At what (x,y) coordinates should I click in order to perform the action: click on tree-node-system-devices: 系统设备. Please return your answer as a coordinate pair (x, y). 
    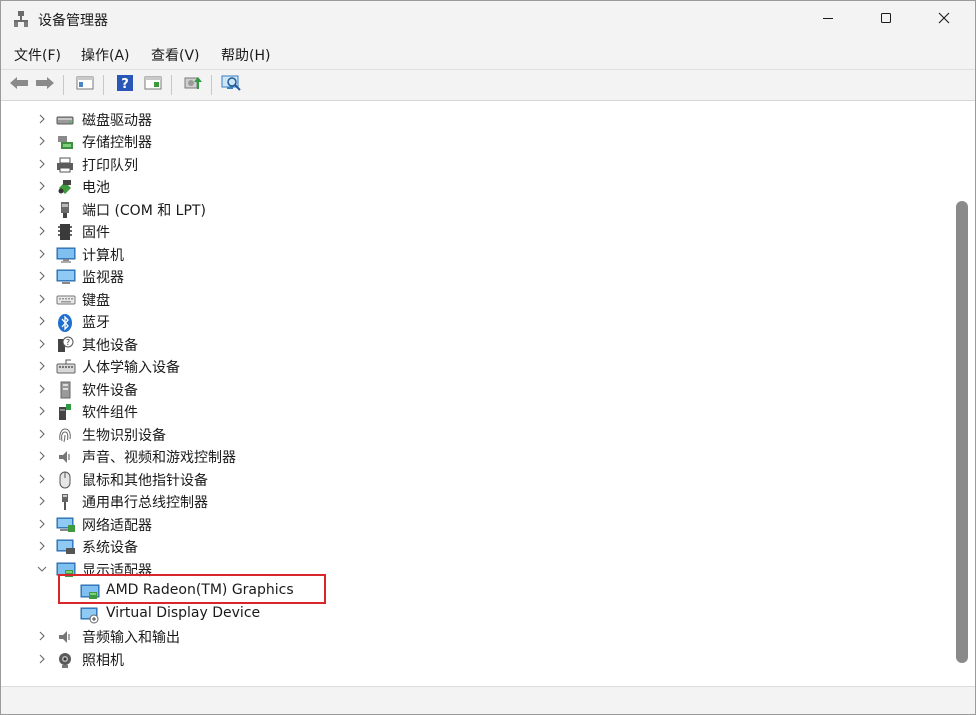
    Looking at the image, I should click on (475, 546).